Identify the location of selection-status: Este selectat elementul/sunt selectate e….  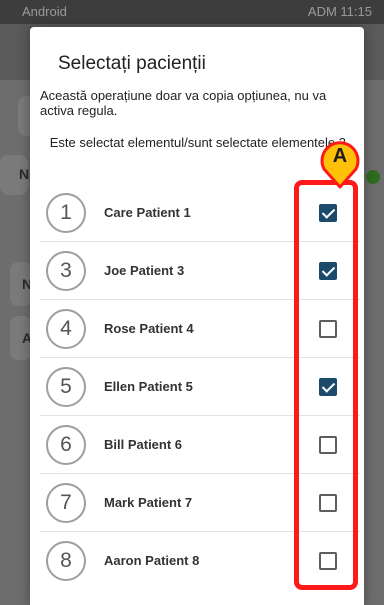
(197, 142).